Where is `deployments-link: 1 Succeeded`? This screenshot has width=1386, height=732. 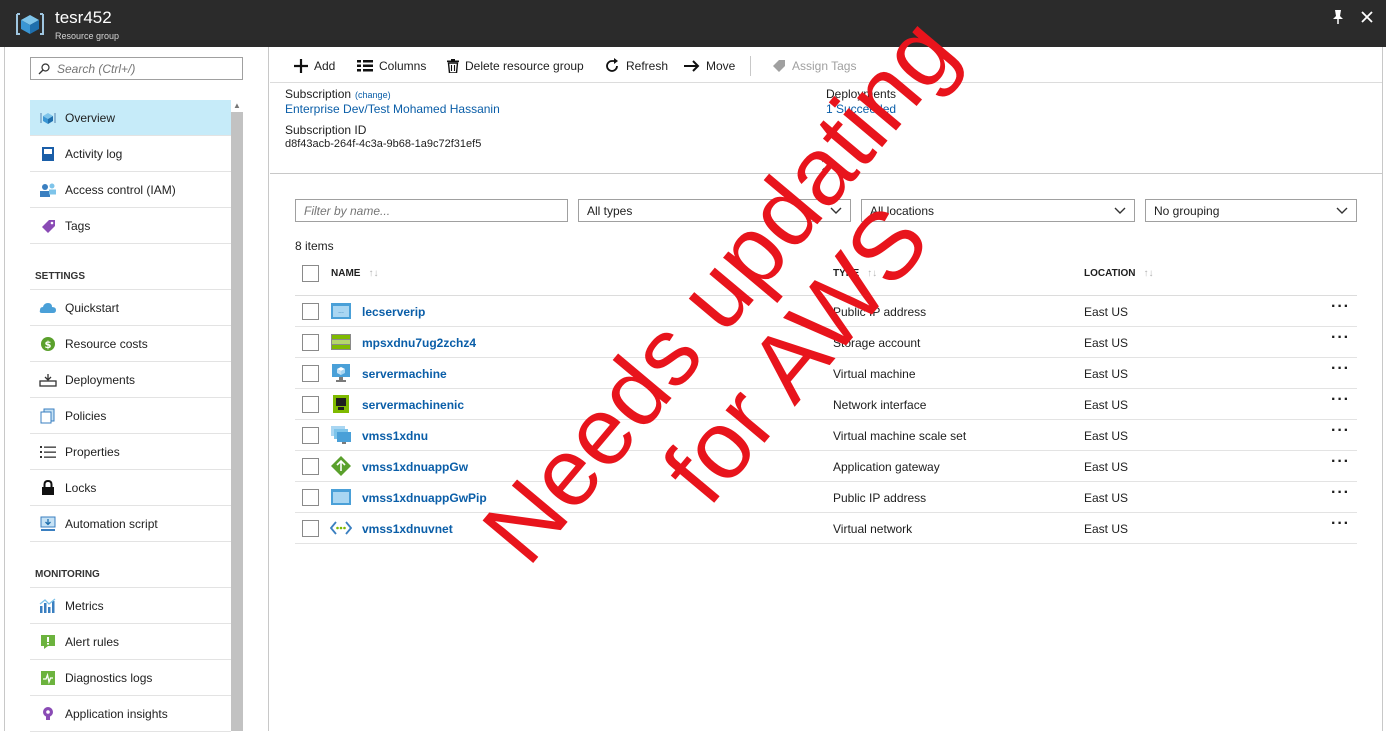
deployments-link: 1 Succeeded is located at coordinates (861, 109).